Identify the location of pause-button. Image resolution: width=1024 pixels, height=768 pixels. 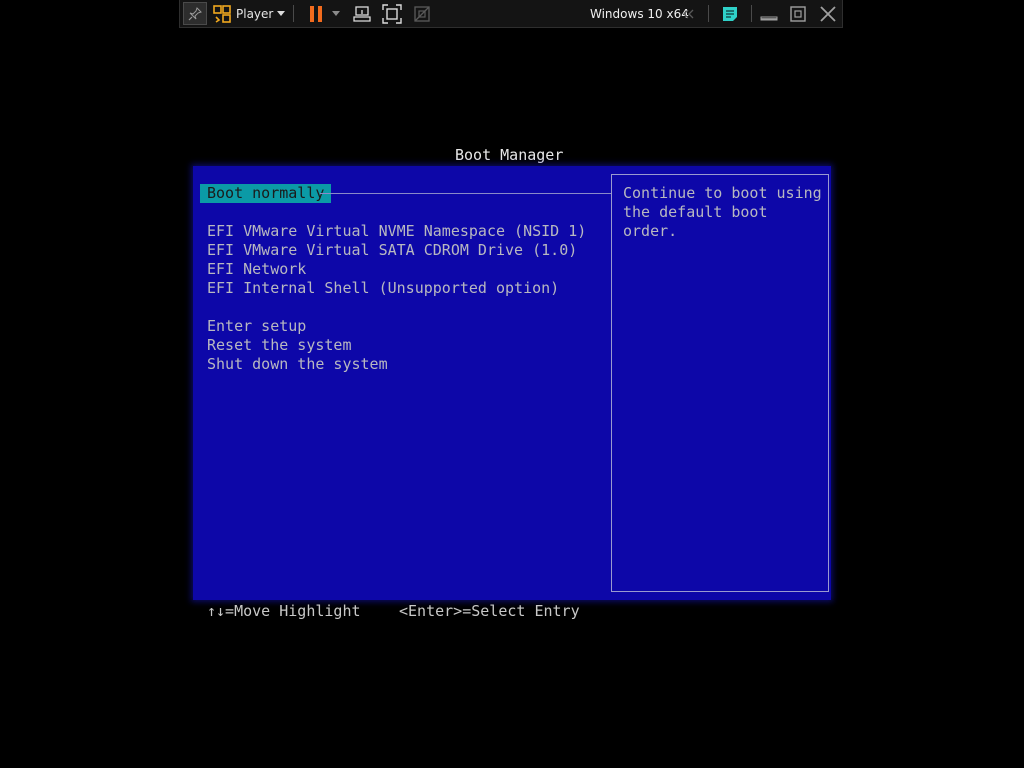
(316, 13).